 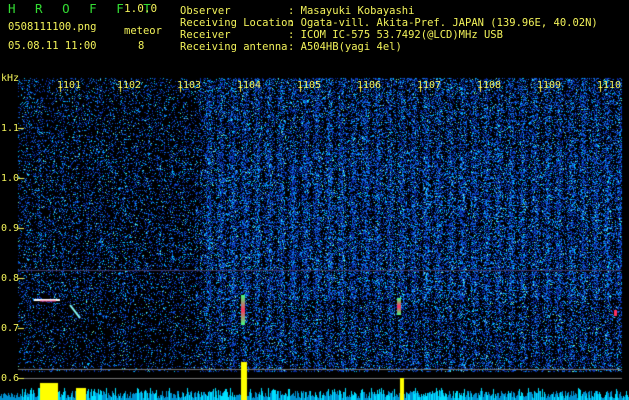 I want to click on x-tick-label: 1107, so click(x=429, y=85).